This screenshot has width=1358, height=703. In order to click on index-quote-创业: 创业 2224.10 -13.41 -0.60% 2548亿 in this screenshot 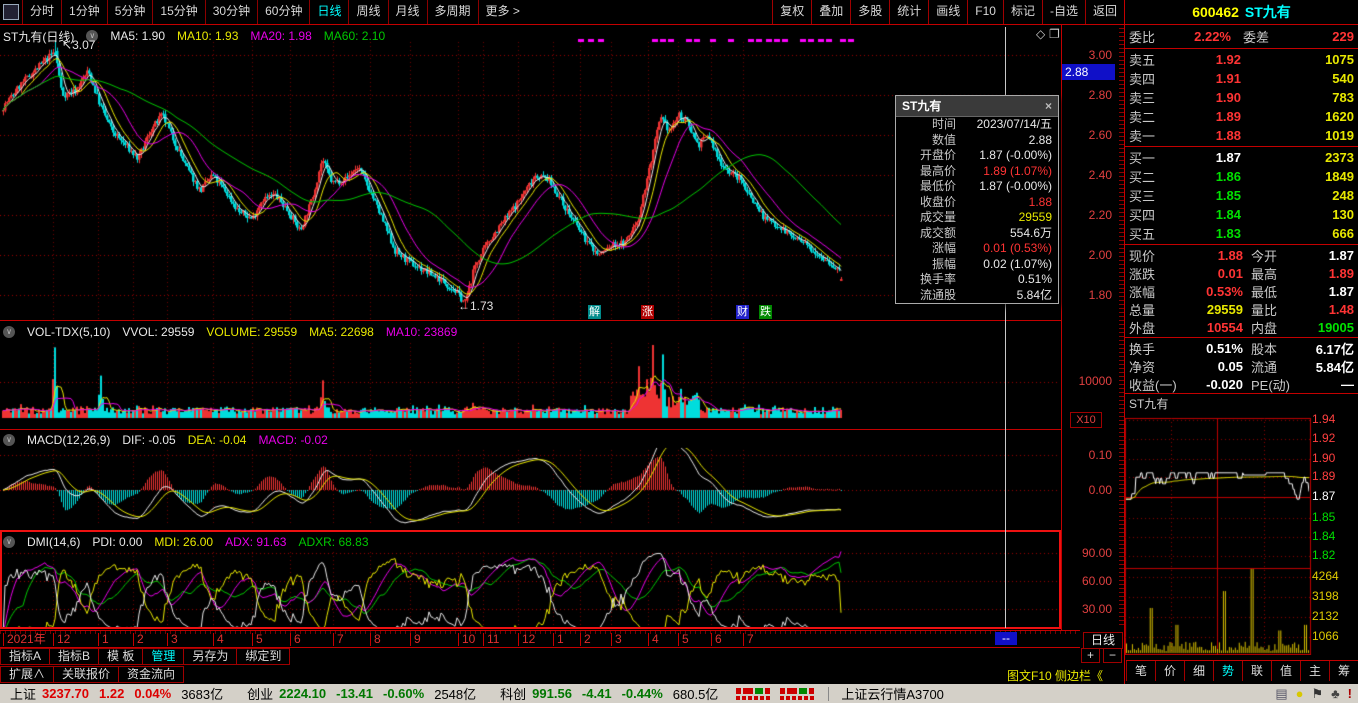, I will do `click(363, 693)`.